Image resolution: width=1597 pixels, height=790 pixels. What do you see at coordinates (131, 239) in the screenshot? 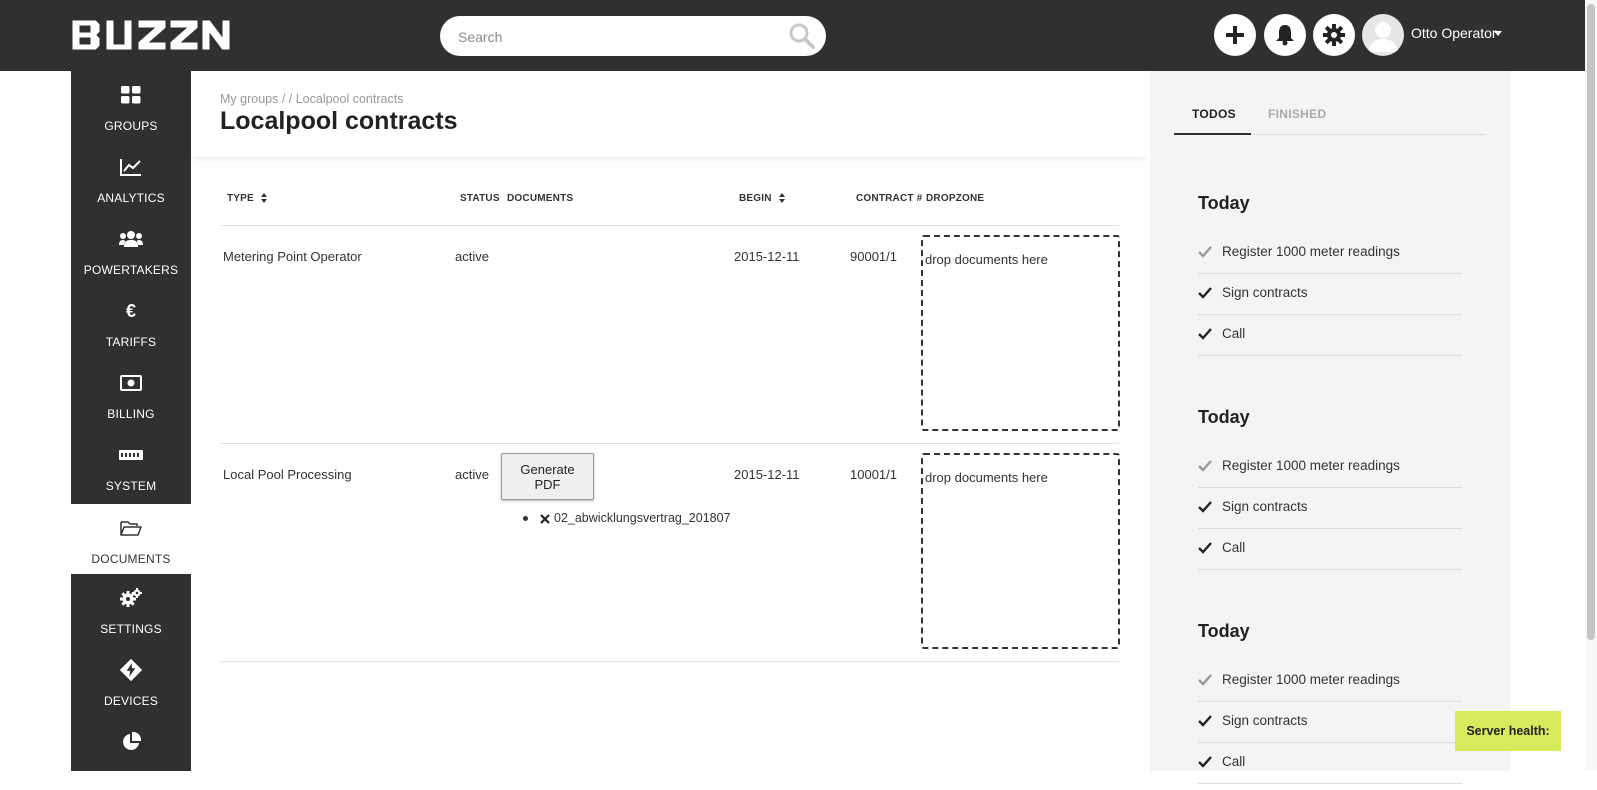
I see `users-icon` at bounding box center [131, 239].